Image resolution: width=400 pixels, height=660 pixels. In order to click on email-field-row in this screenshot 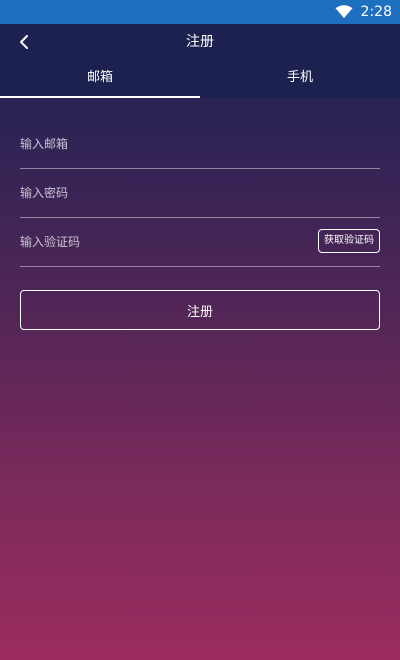, I will do `click(200, 144)`.